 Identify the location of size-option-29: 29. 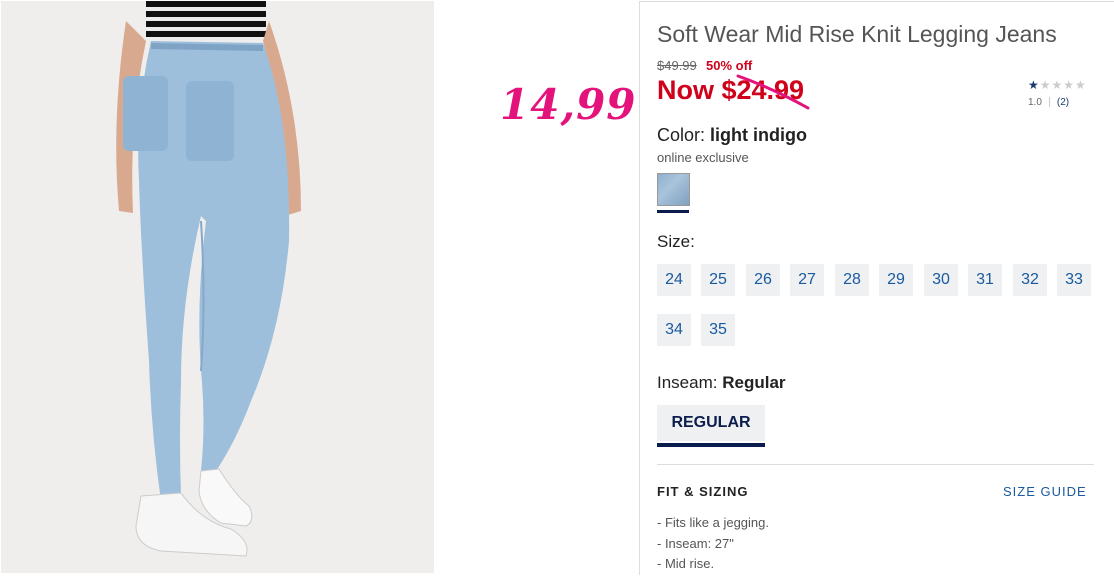
(896, 280).